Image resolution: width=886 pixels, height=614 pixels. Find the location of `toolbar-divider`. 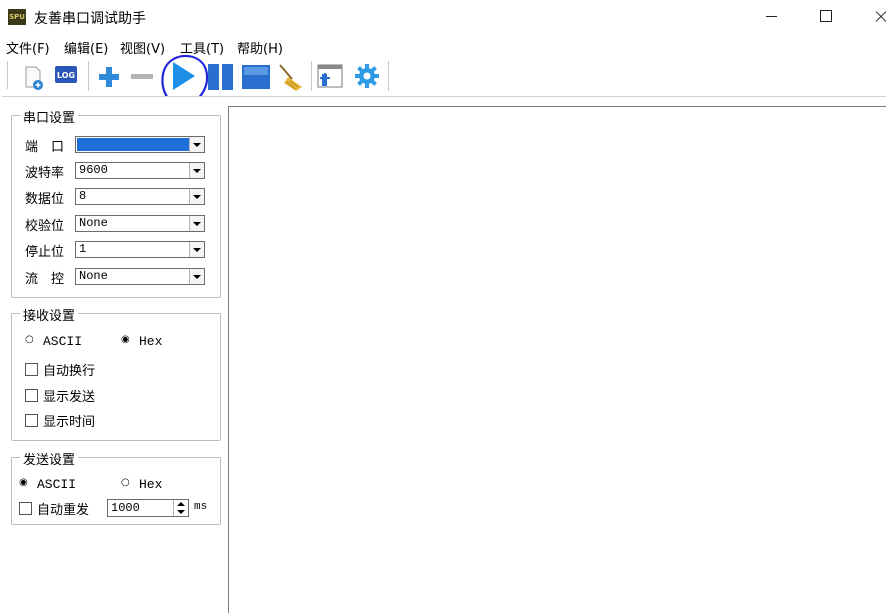

toolbar-divider is located at coordinates (555, 96).